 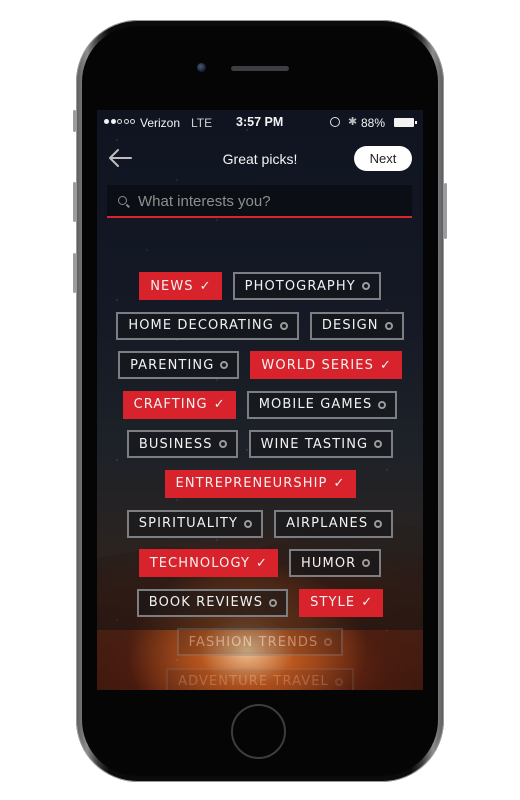 What do you see at coordinates (383, 158) in the screenshot?
I see `next-button: Next` at bounding box center [383, 158].